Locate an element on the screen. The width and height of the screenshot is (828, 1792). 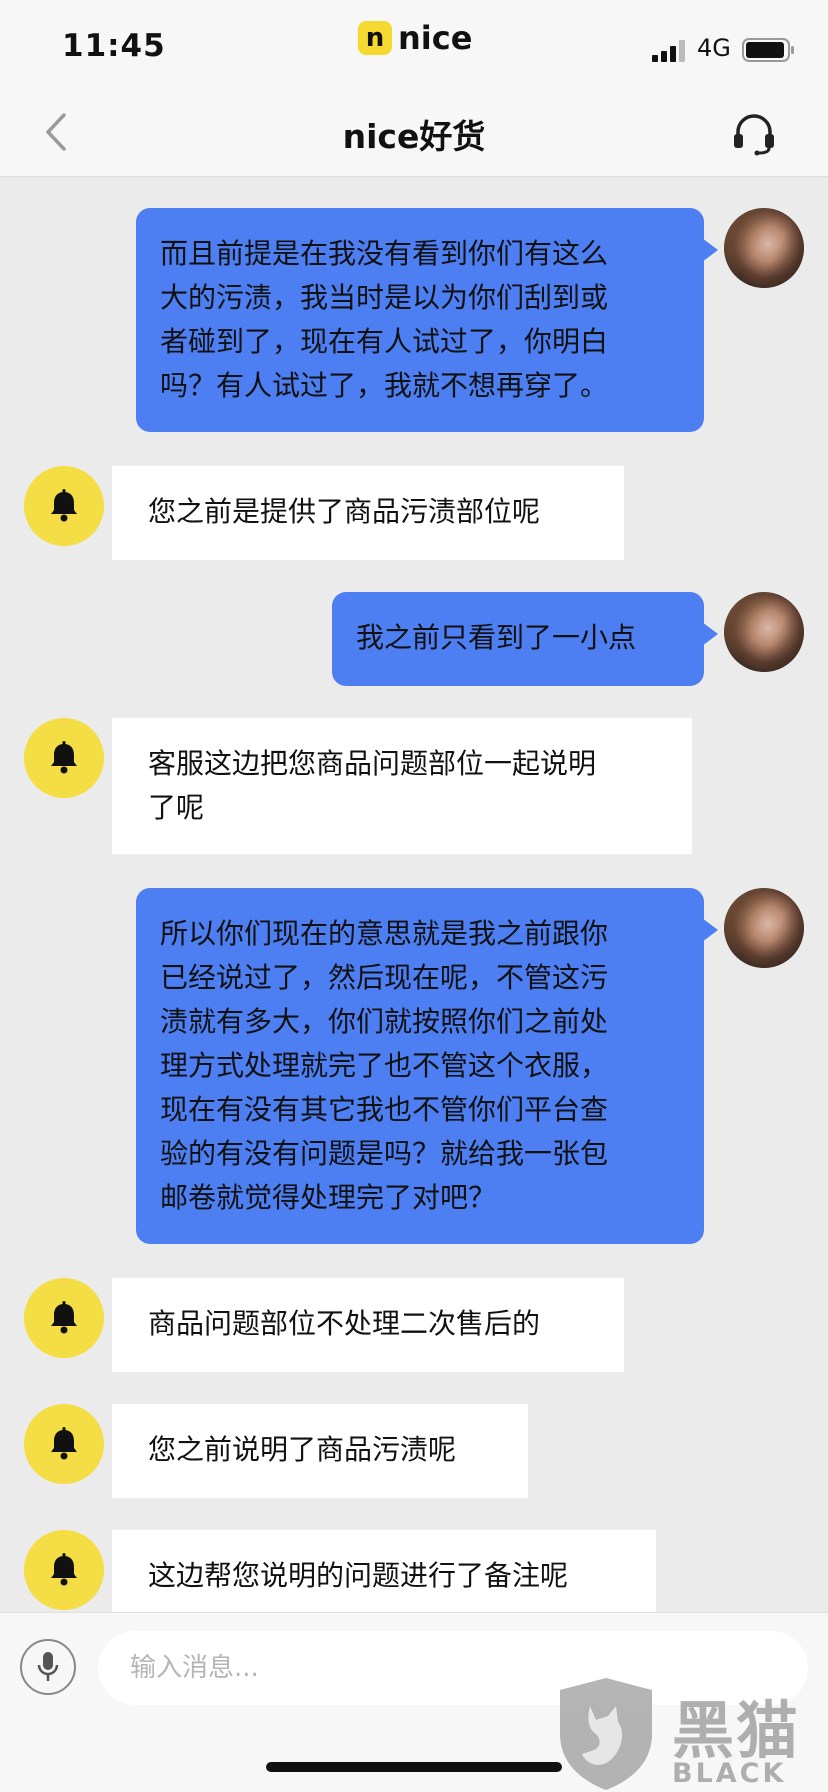
service-message-bubble: 客服这边把您商品问题部位一起说明 了呢 is located at coordinates (402, 786).